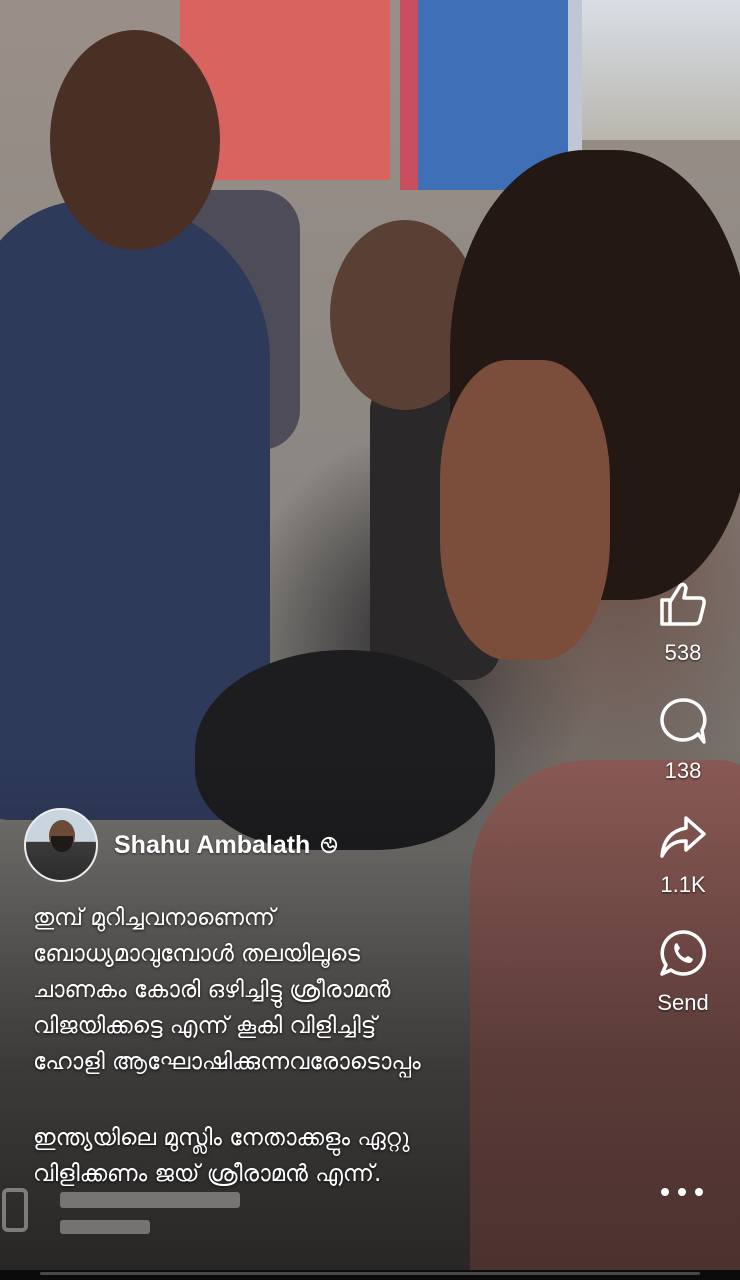  I want to click on caption-line: ഇന്ത്യയിലെ മുസ്ലിം നേതാക്കളും ഏറ്റു, so click(221, 1138).